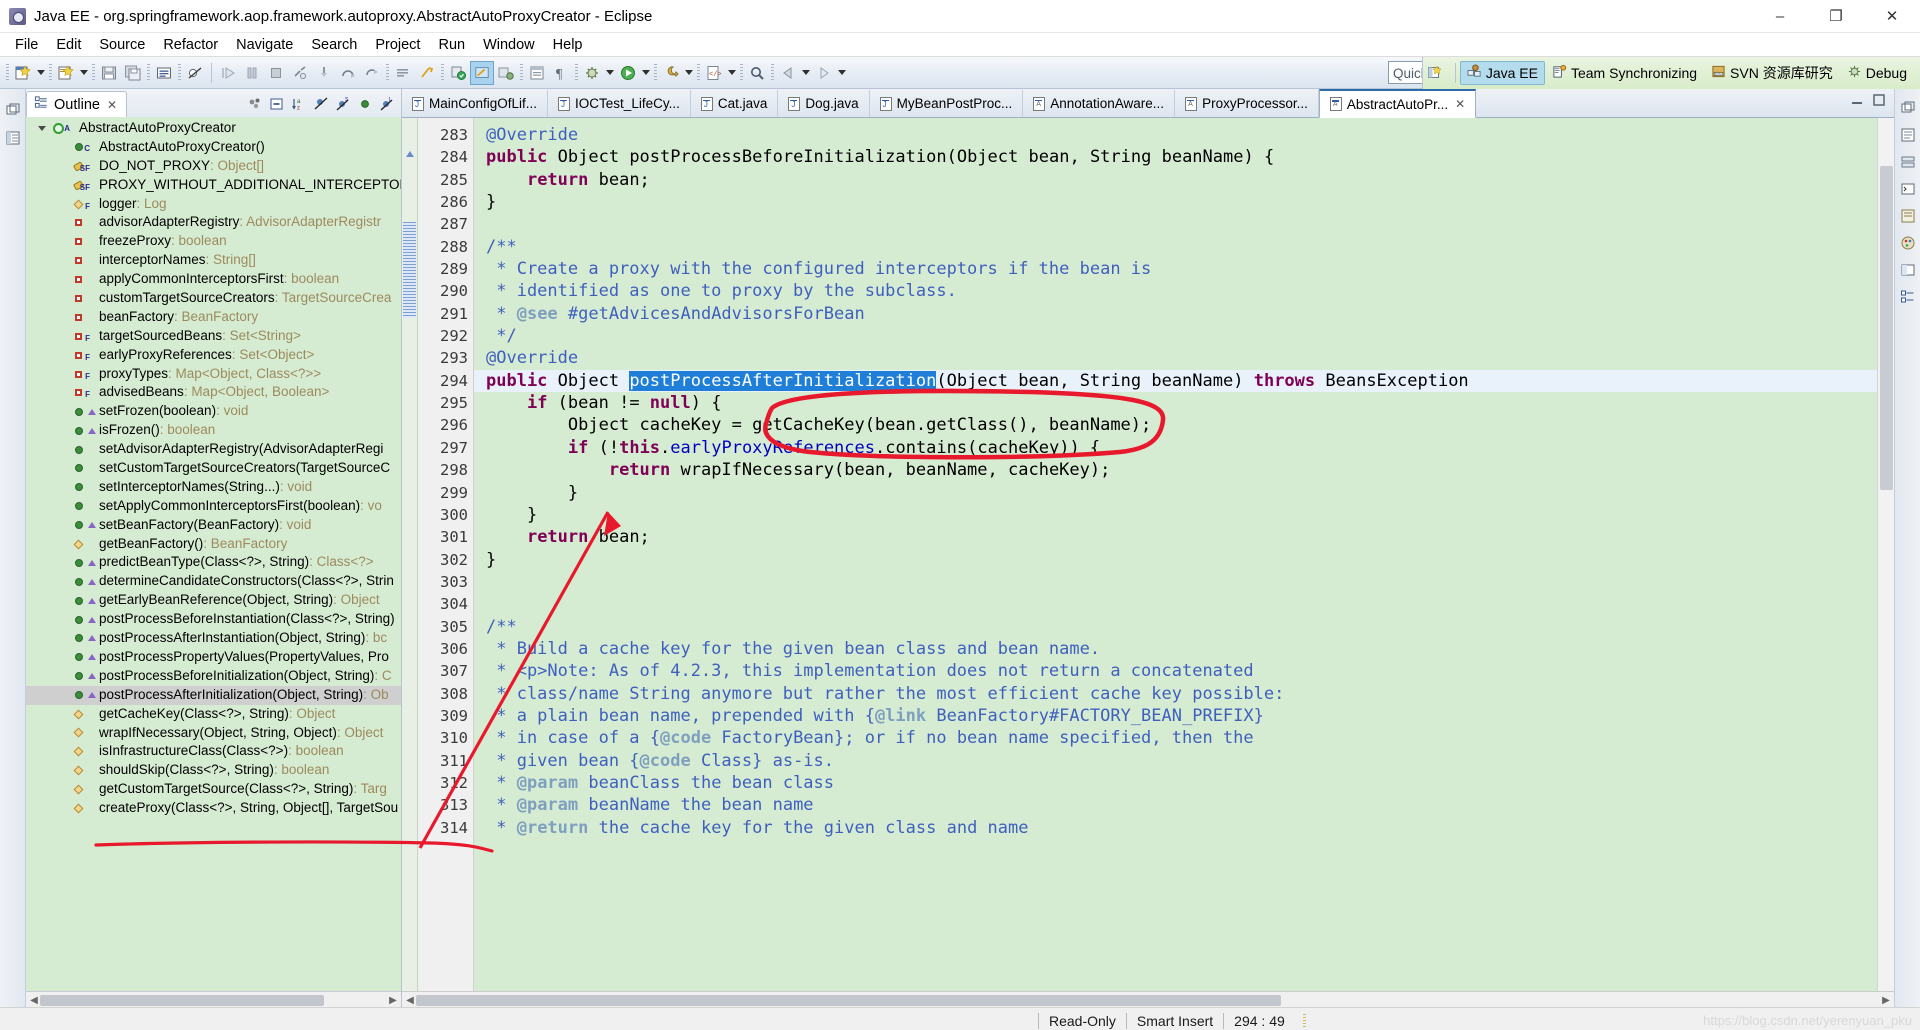 The image size is (1920, 1030). I want to click on hide-nonpublic-icon, so click(364, 104).